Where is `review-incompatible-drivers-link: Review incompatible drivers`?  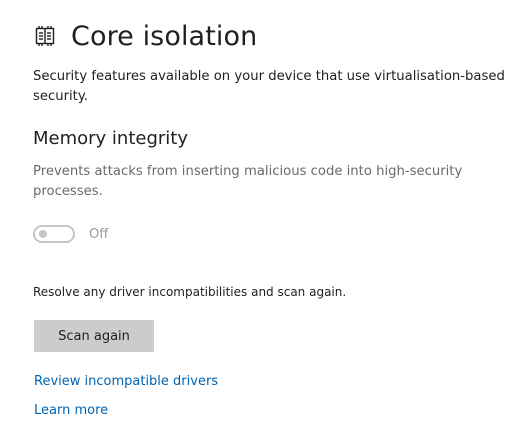 review-incompatible-drivers-link: Review incompatible drivers is located at coordinates (126, 381).